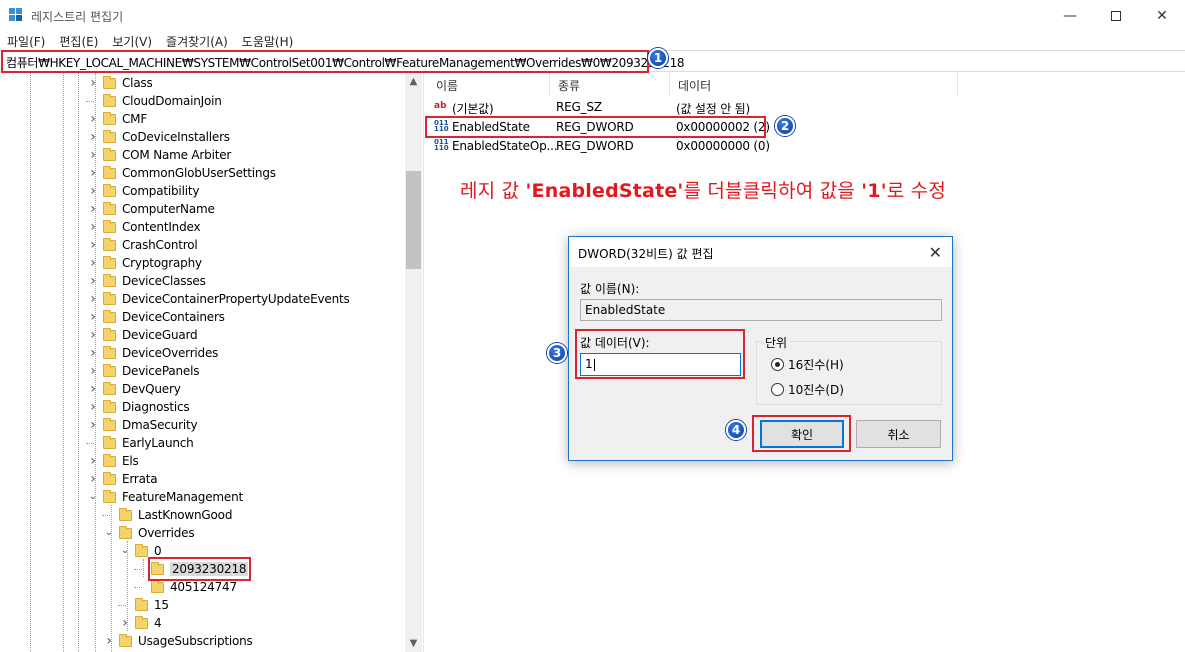 The height and width of the screenshot is (652, 1185). I want to click on maximize-button, so click(1116, 15).